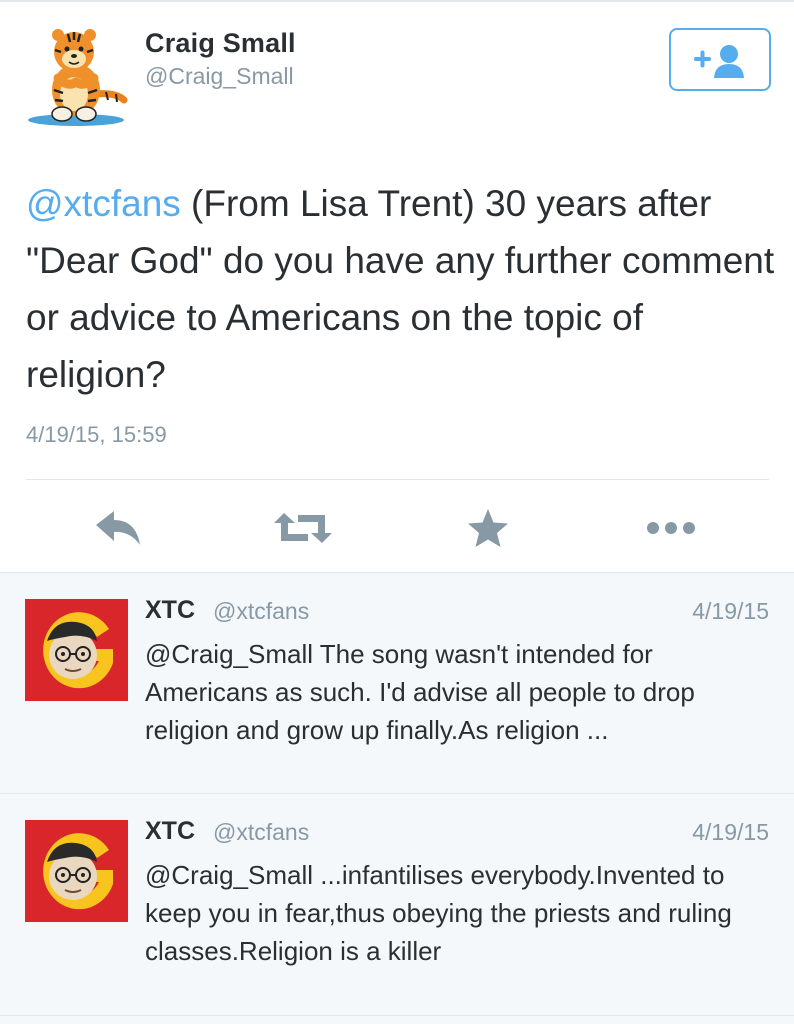  Describe the element at coordinates (397, 1015) in the screenshot. I see `bottom-divider` at that location.